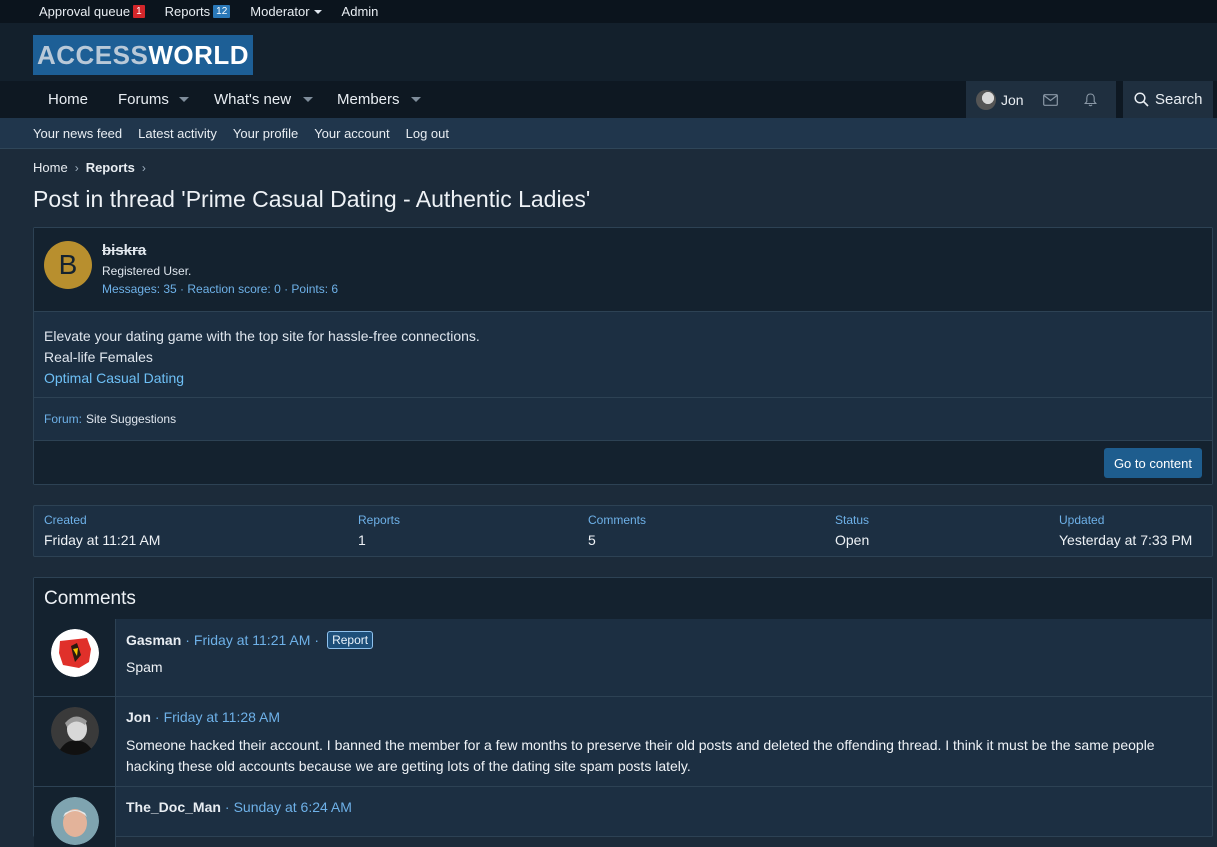  Describe the element at coordinates (379, 530) in the screenshot. I see `stat-reports: Reports 1` at that location.